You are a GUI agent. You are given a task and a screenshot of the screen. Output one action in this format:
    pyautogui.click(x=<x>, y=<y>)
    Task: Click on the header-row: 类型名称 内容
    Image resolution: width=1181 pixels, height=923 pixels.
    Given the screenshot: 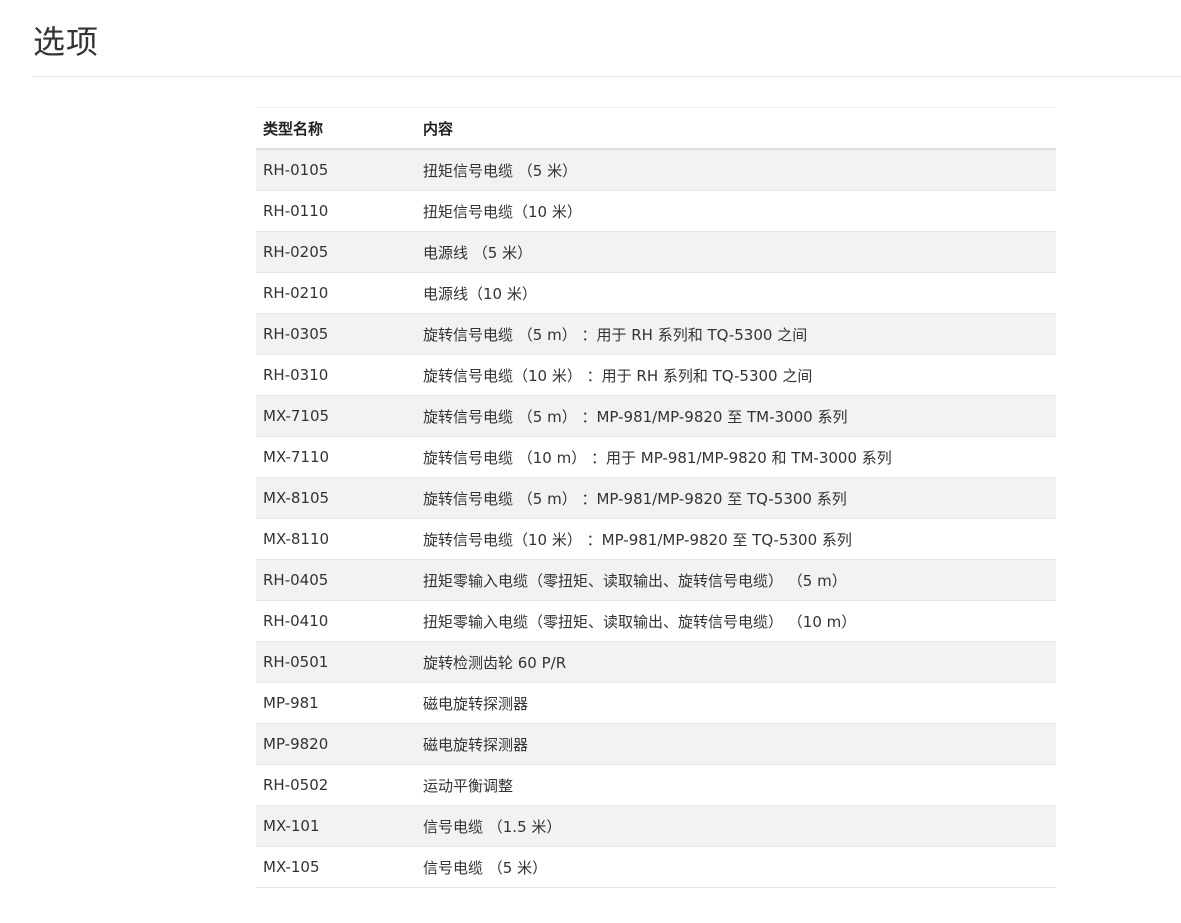 What is the action you would take?
    pyautogui.click(x=656, y=128)
    